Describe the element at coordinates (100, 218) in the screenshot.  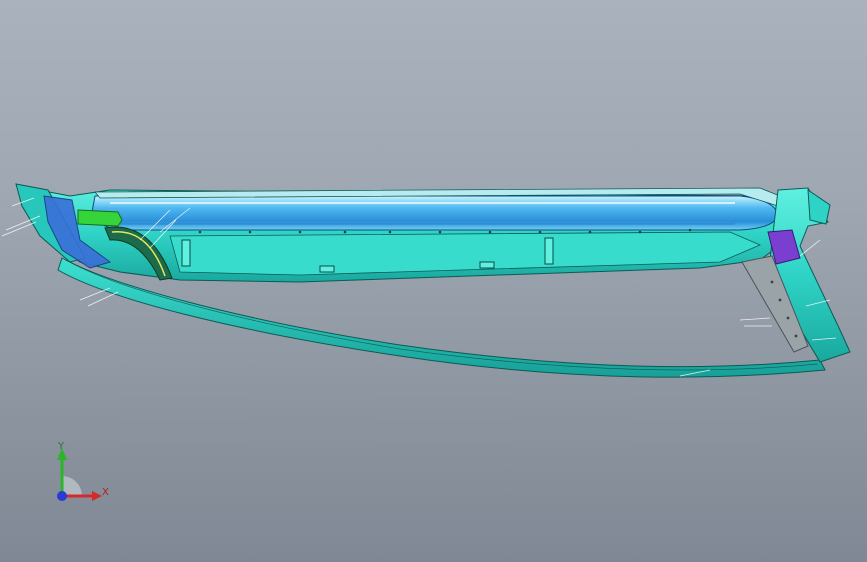
I see `green-accent-cylinder` at that location.